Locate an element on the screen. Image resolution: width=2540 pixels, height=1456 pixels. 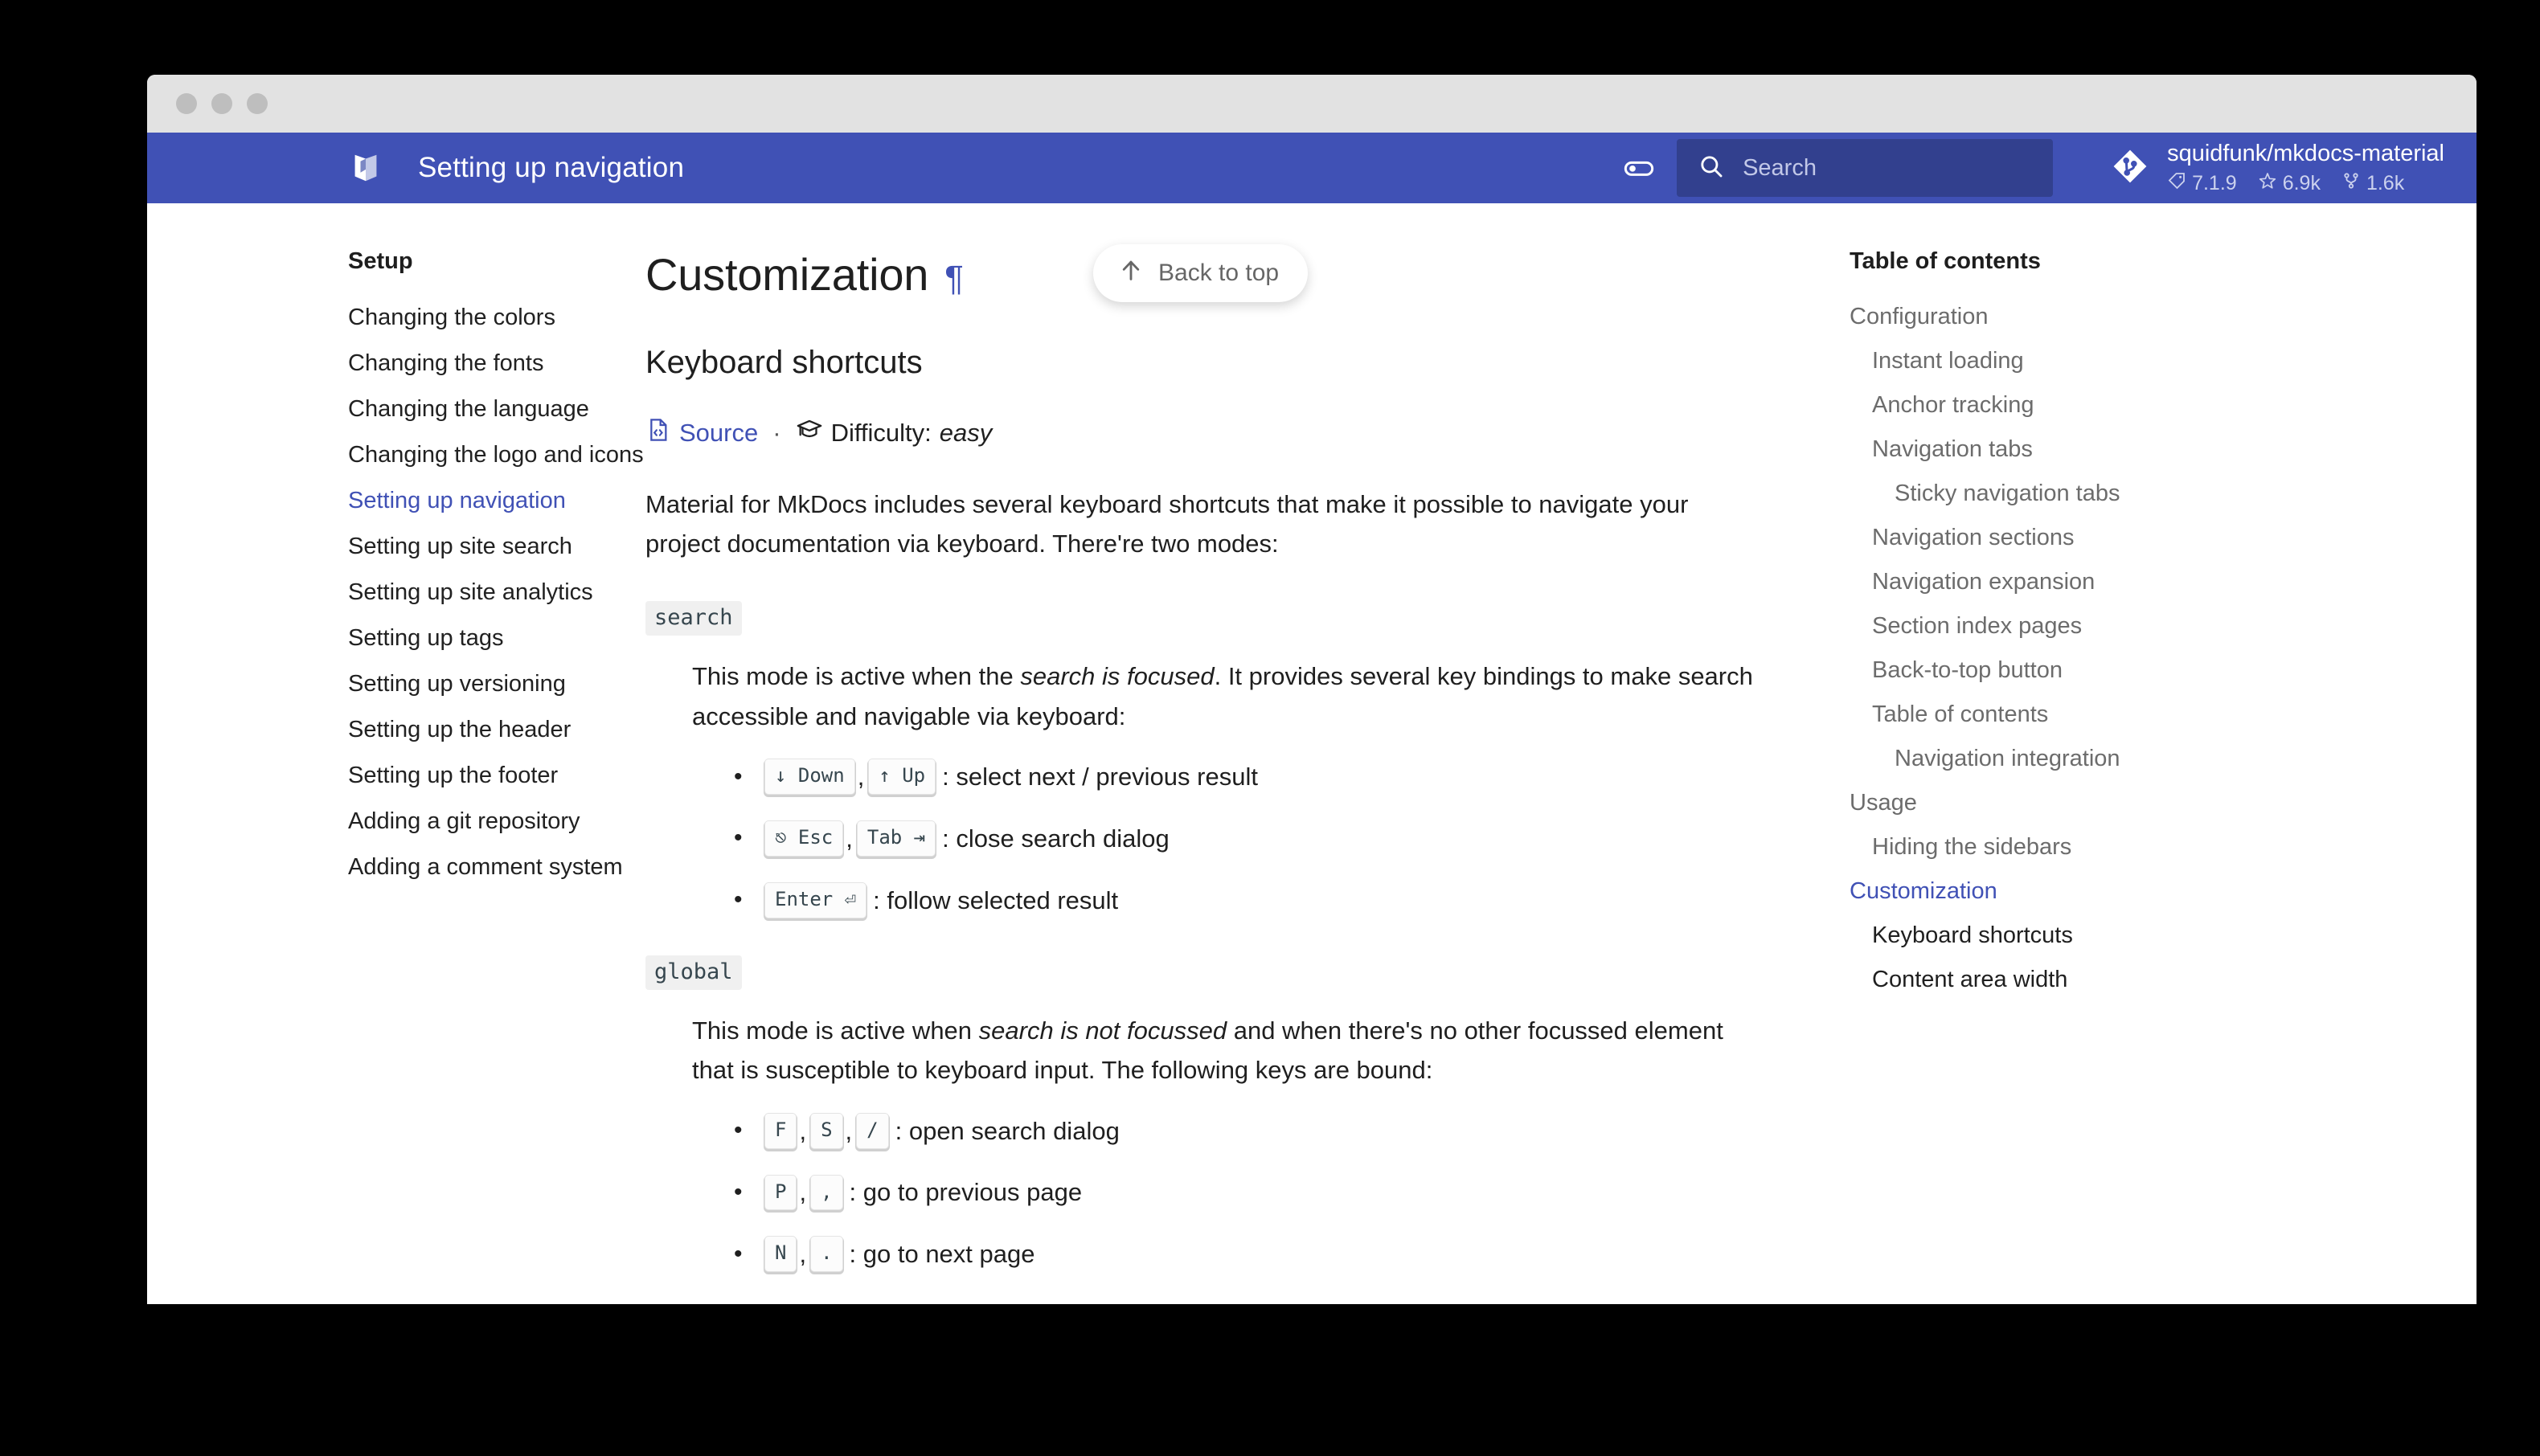
sidebar-item: Changing the language is located at coordinates (496, 409).